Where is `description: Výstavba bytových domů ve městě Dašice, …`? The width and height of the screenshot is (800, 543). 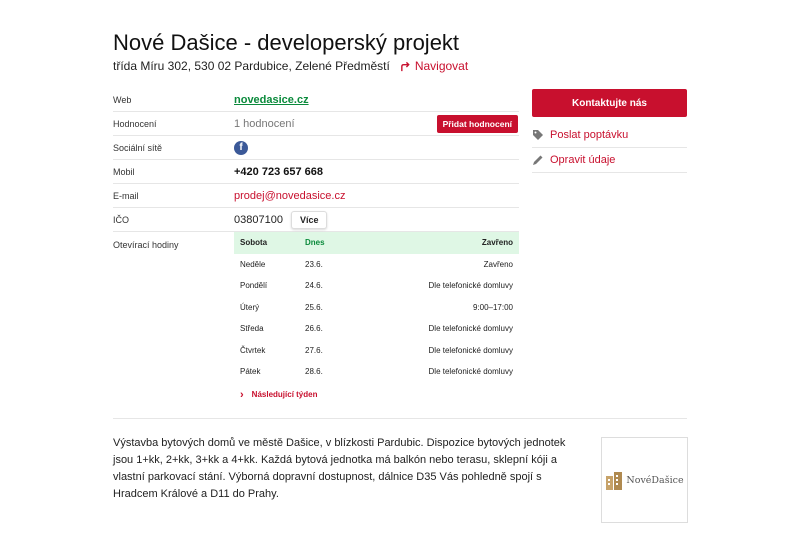 description: Výstavba bytových domů ve městě Dašice, … is located at coordinates (339, 468).